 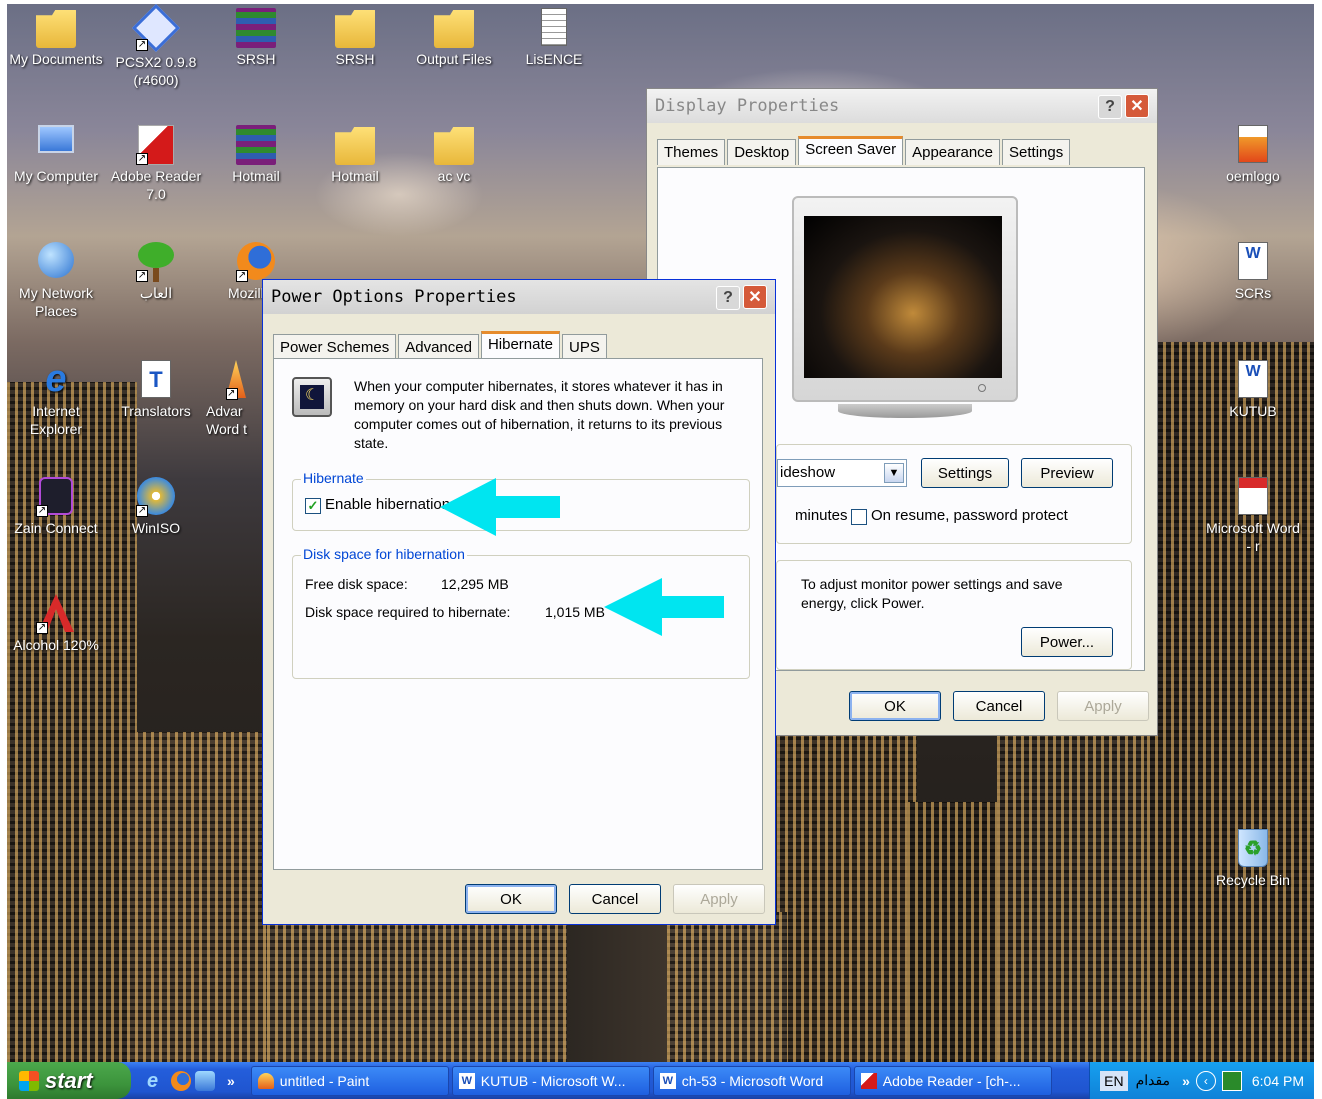 What do you see at coordinates (902, 106) in the screenshot?
I see `display-properties-titlebar: Display Properties ? ✕` at bounding box center [902, 106].